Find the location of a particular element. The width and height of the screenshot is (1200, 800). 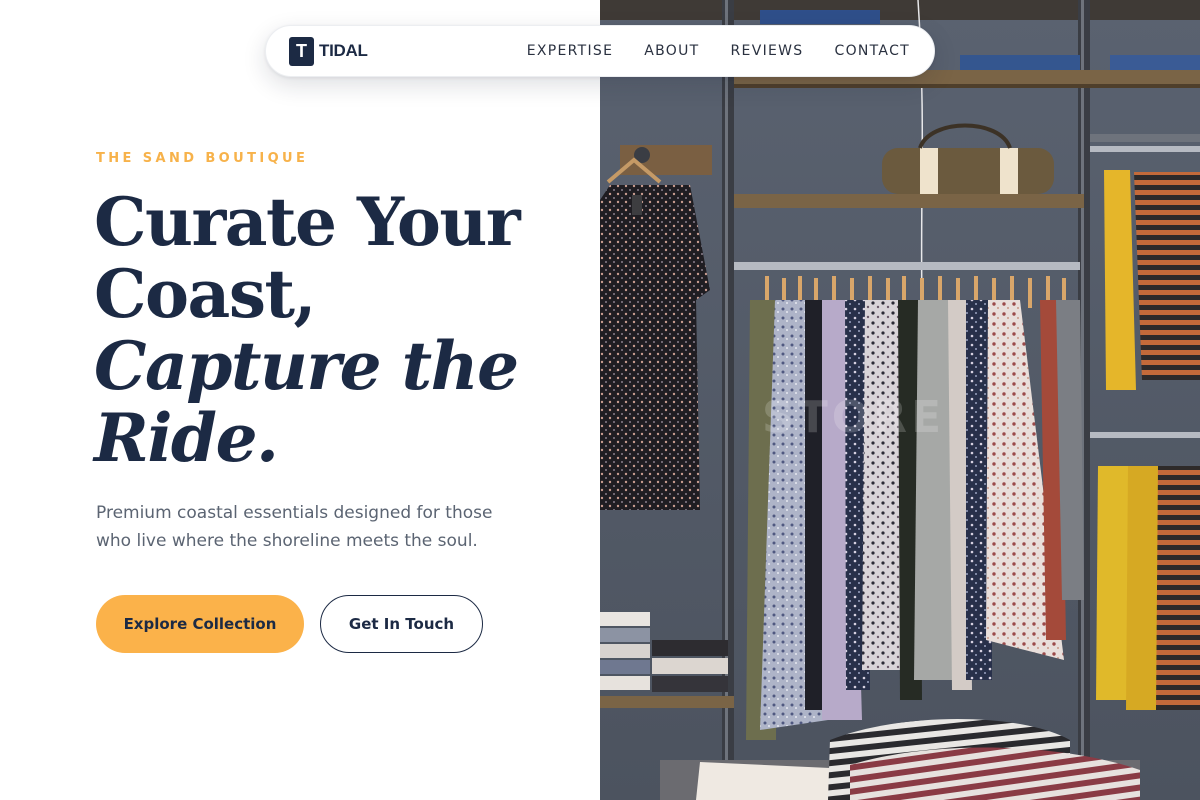

top-nav: T TIDAL EXPERTISE ABOUT REVIEWS CONTACT is located at coordinates (600, 51).